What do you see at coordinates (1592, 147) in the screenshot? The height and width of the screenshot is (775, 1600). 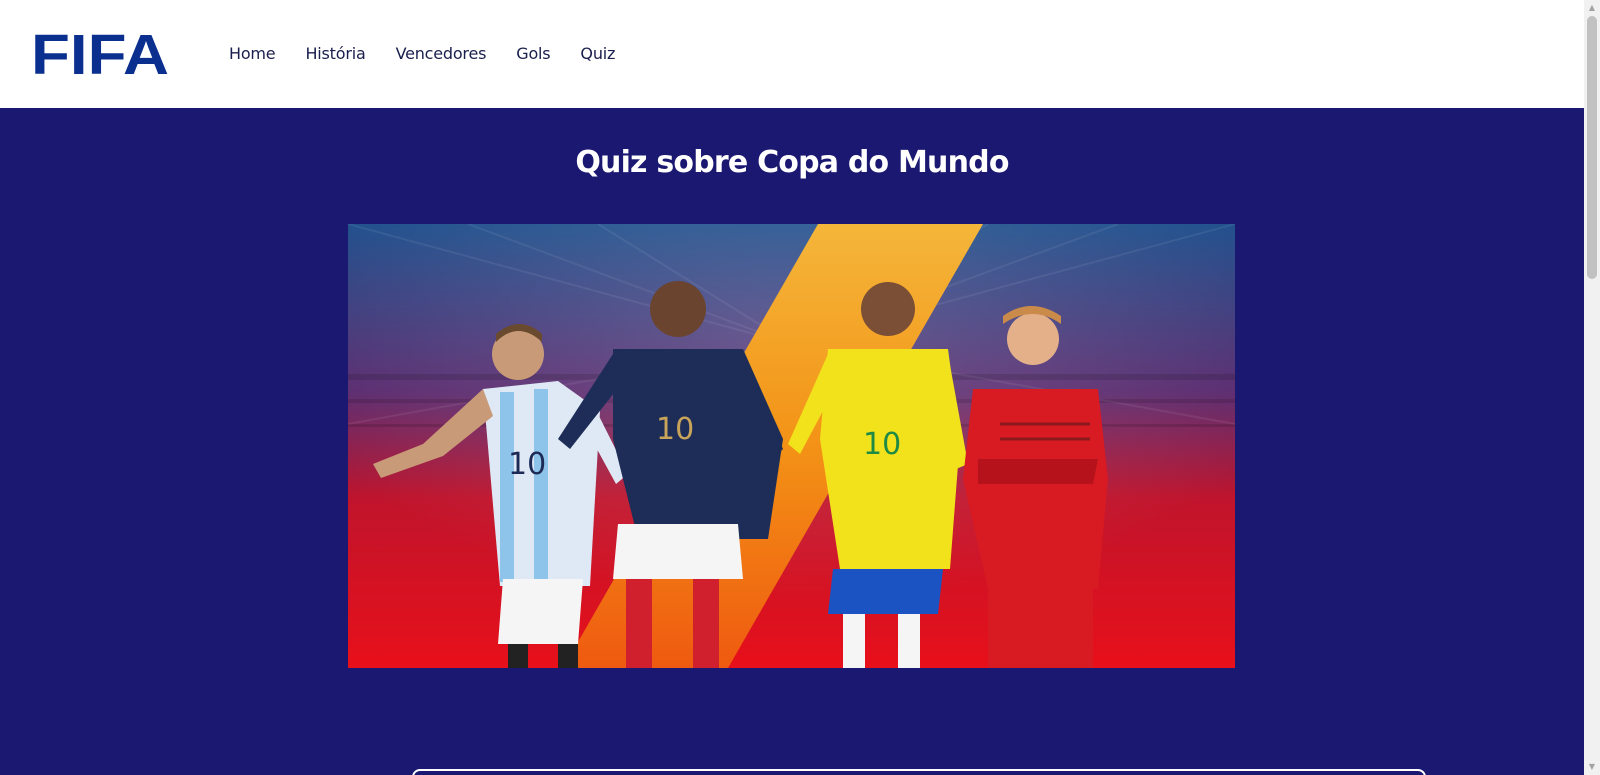 I see `scrollbar-thumb` at bounding box center [1592, 147].